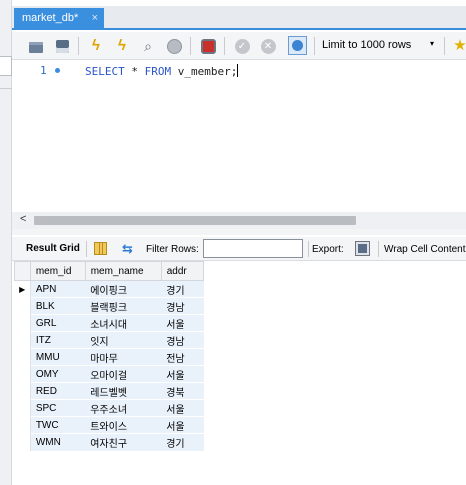  Describe the element at coordinates (123, 408) in the screenshot. I see `cell-mem-name: 우주소녀` at that location.